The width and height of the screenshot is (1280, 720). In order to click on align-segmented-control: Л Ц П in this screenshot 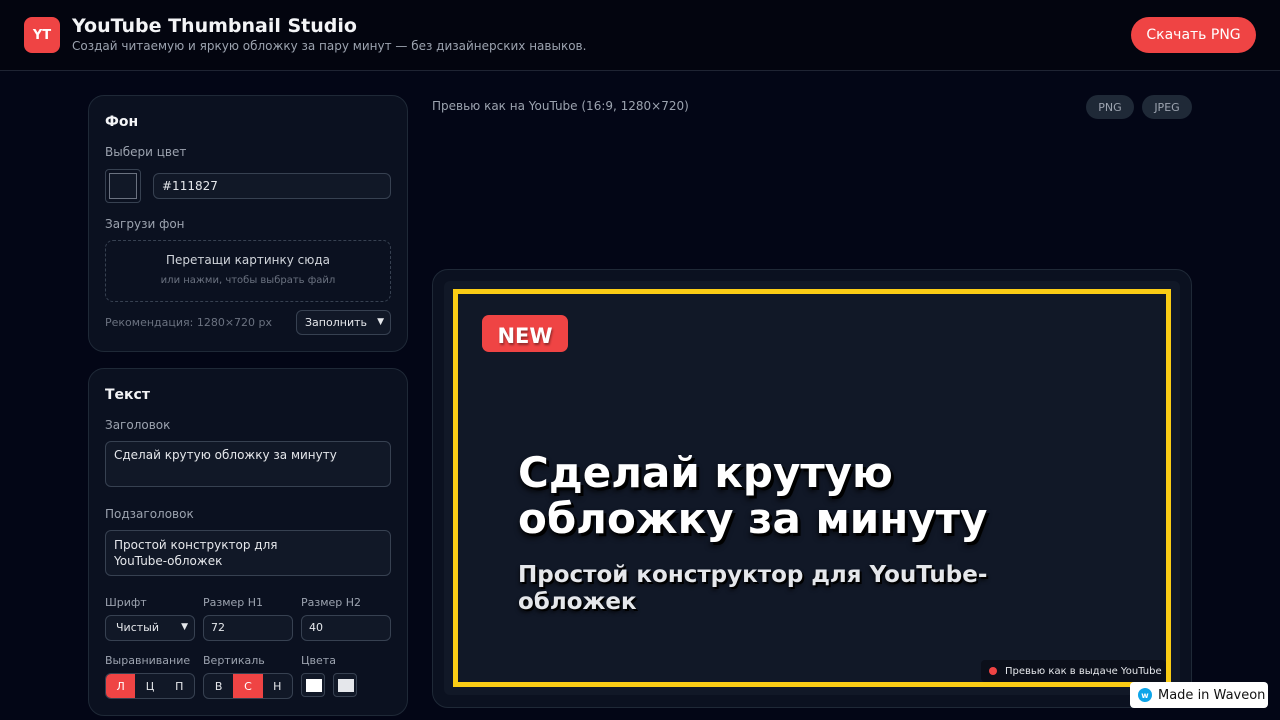, I will do `click(150, 686)`.